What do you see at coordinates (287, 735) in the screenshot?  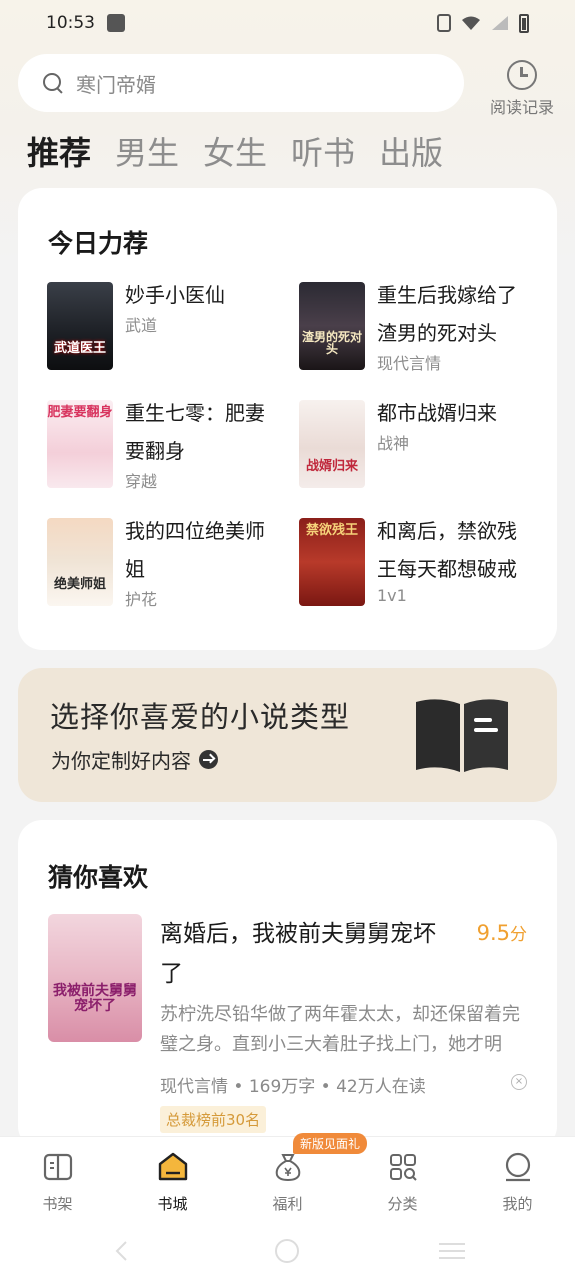 I see `genre-preference-banner: 选择你喜爱的小说类型 为你定制好内容` at bounding box center [287, 735].